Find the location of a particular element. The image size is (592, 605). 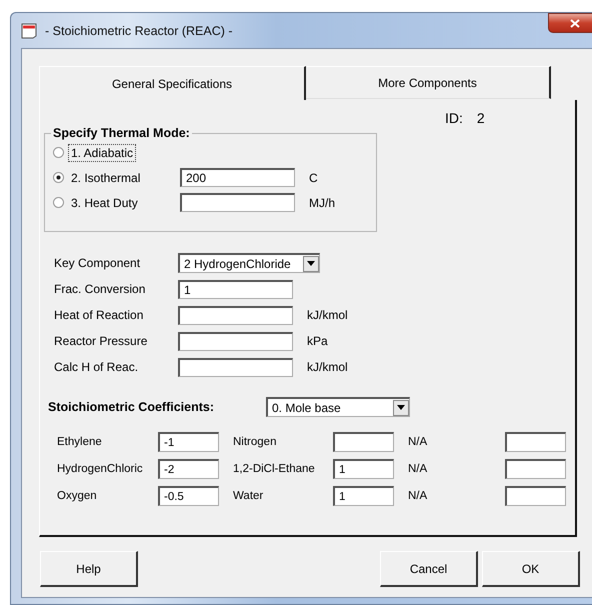

component-name: Ethylene is located at coordinates (80, 442).